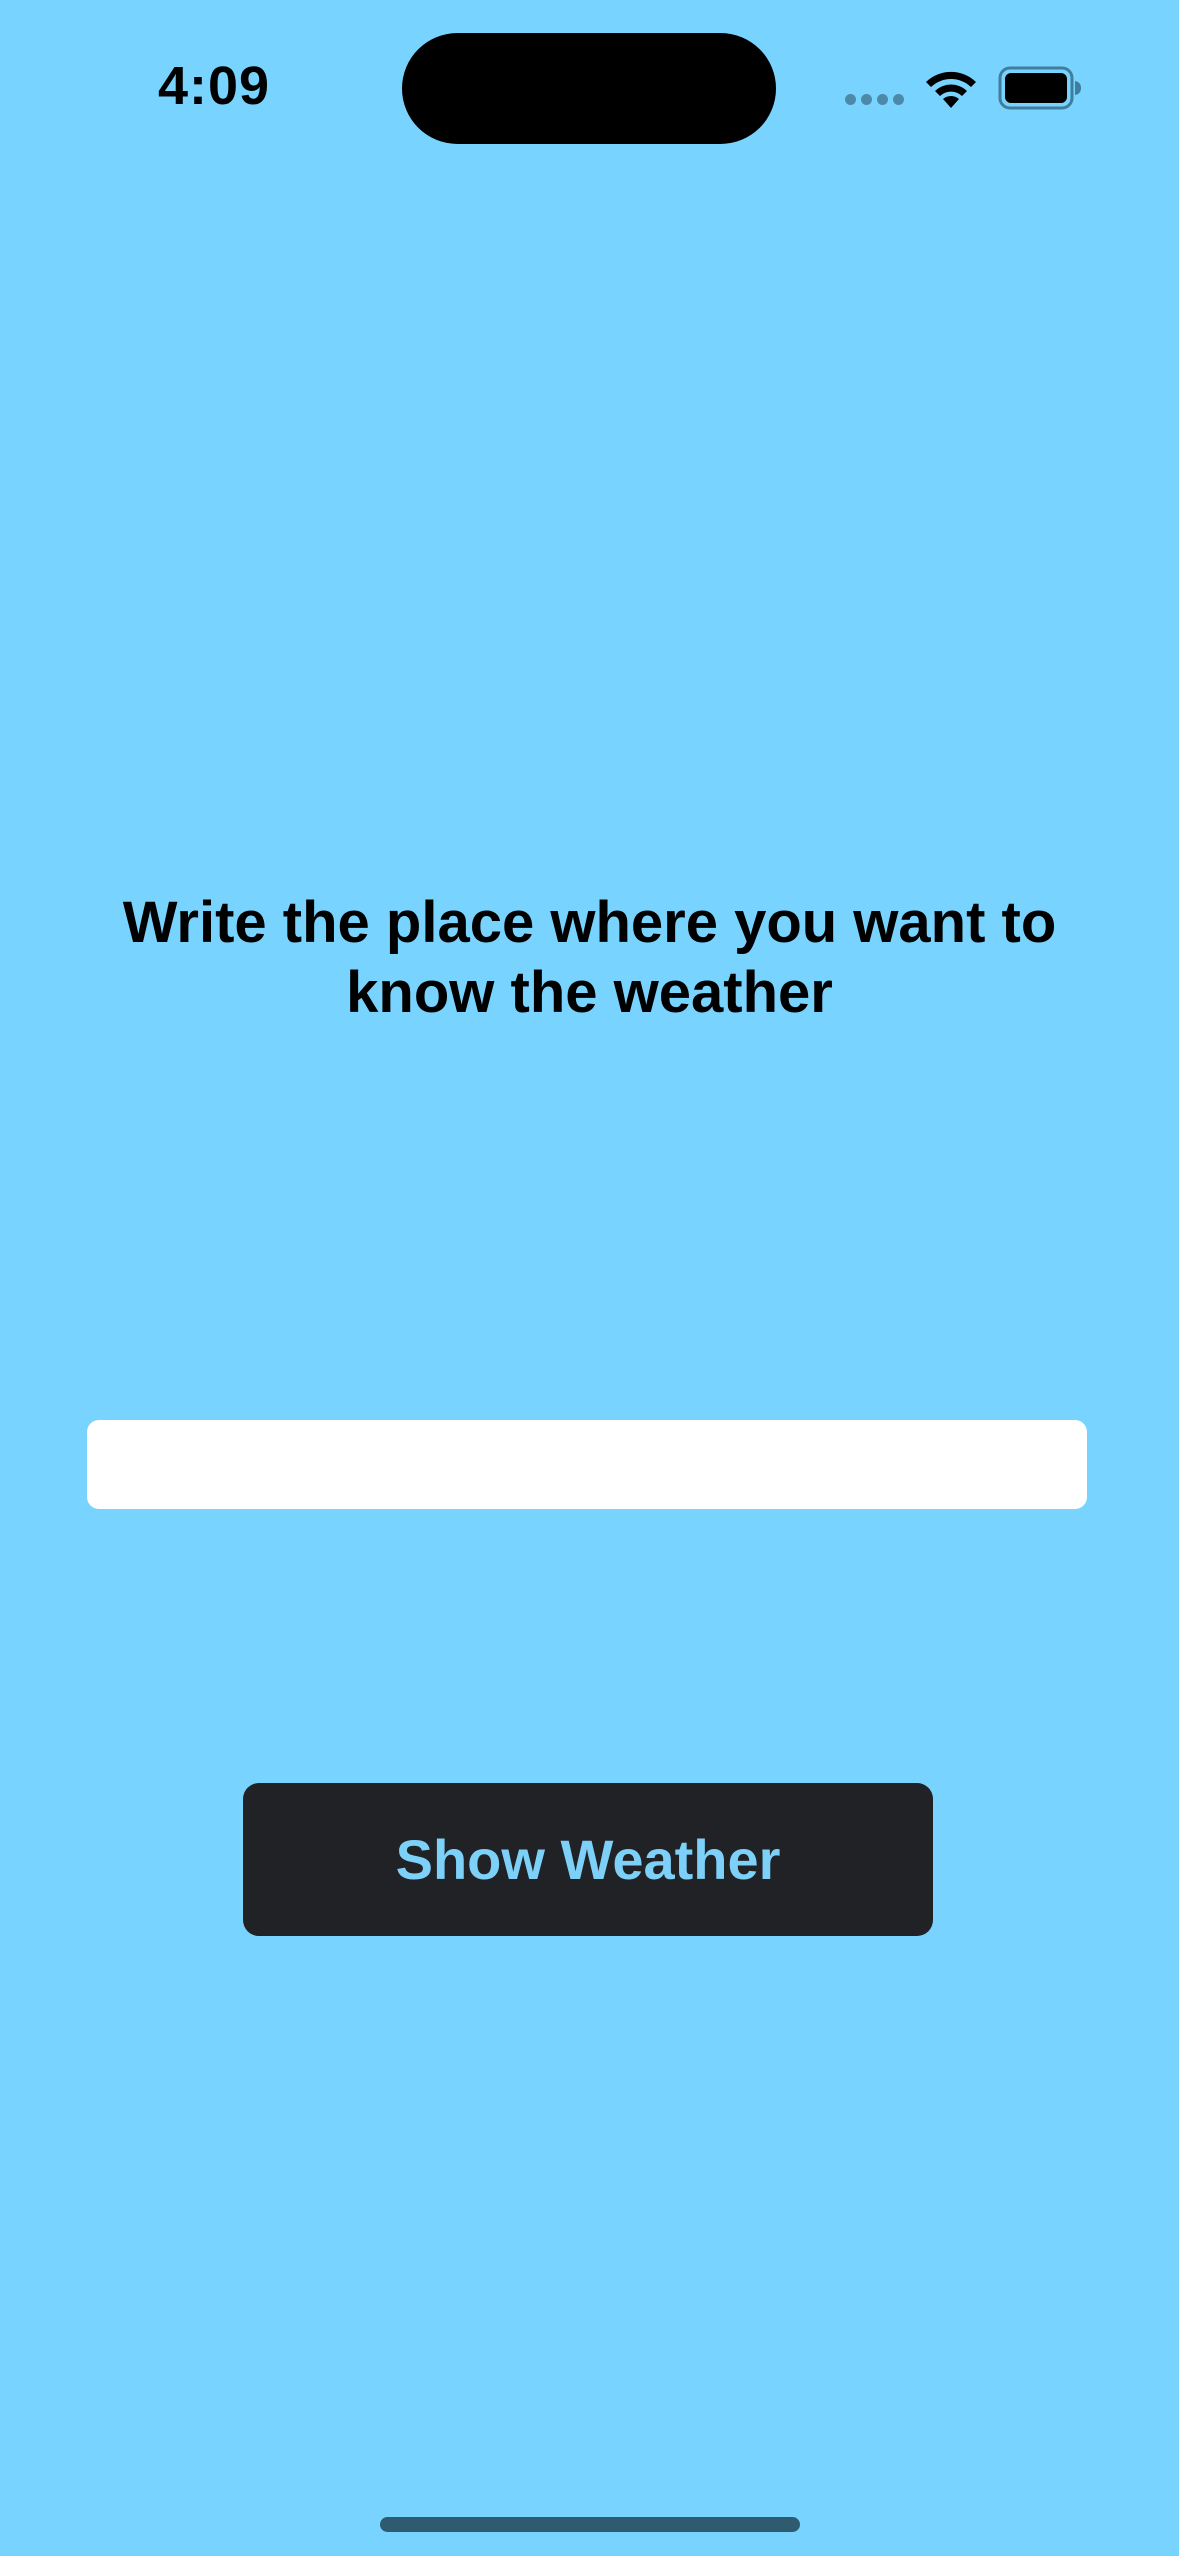  What do you see at coordinates (588, 1859) in the screenshot?
I see `show-weather-button: Show Weather` at bounding box center [588, 1859].